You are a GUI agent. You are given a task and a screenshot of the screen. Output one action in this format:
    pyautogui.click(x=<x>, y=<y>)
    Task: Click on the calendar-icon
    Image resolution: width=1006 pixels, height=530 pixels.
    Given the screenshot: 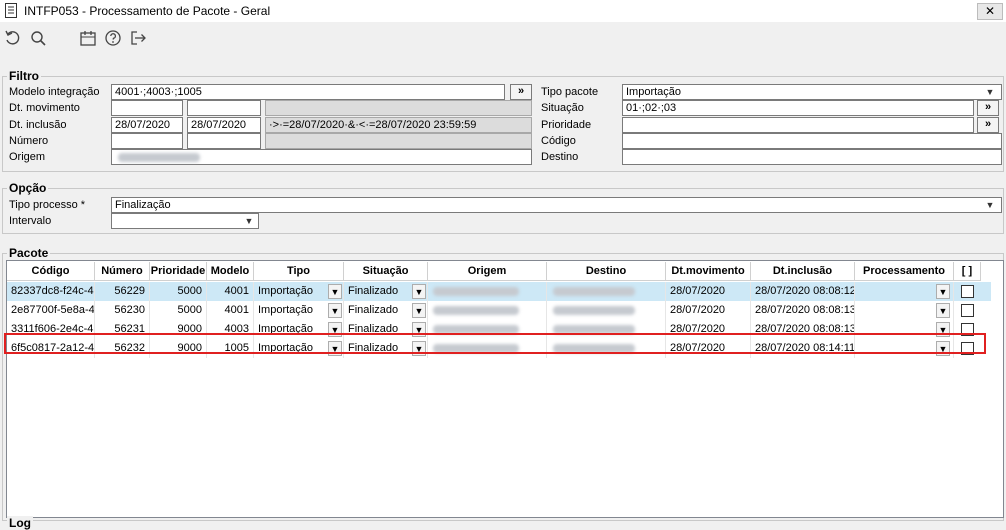 What is the action you would take?
    pyautogui.click(x=88, y=38)
    